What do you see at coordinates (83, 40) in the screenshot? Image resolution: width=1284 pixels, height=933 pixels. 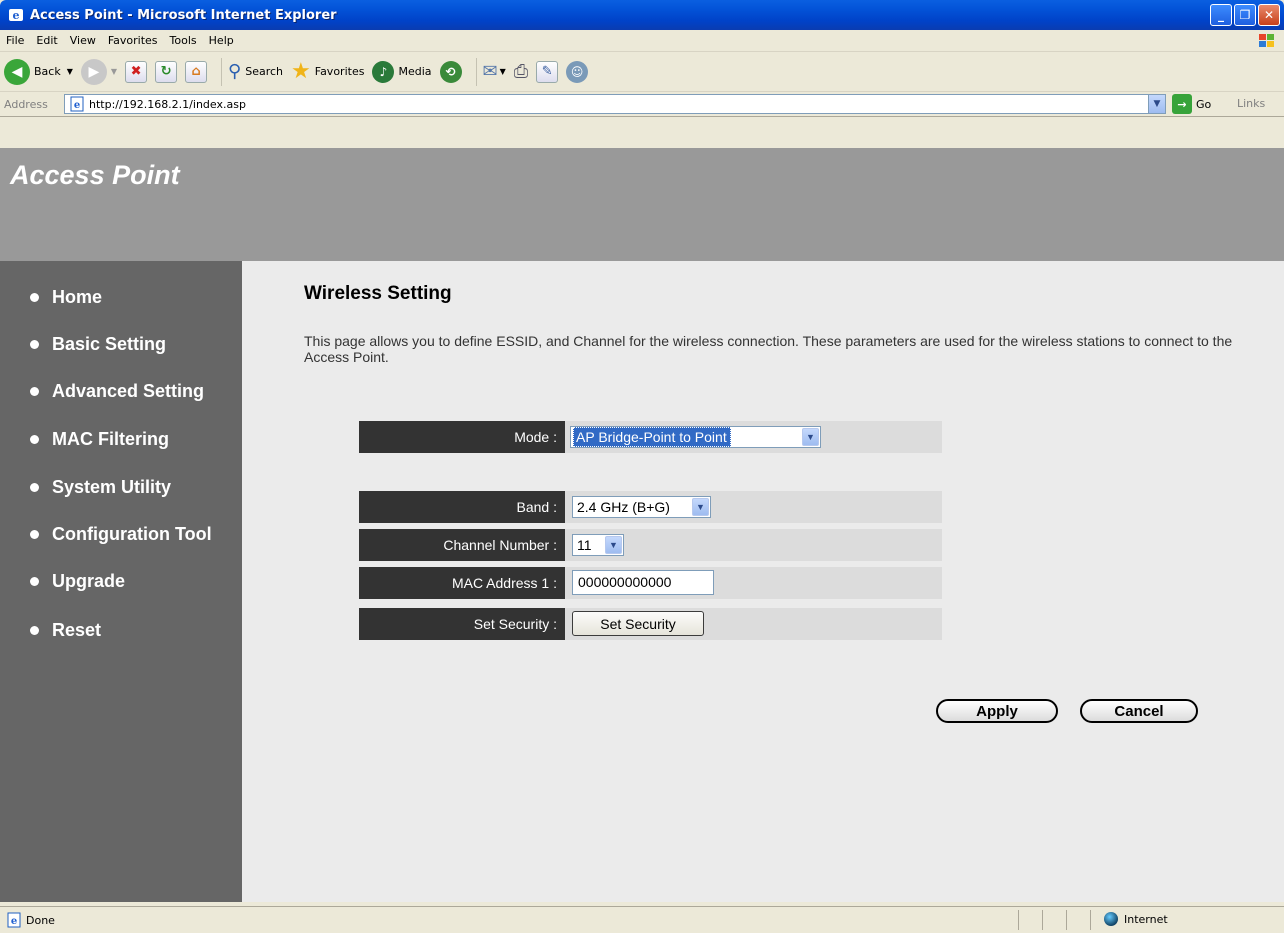 I see `menu-view: View` at bounding box center [83, 40].